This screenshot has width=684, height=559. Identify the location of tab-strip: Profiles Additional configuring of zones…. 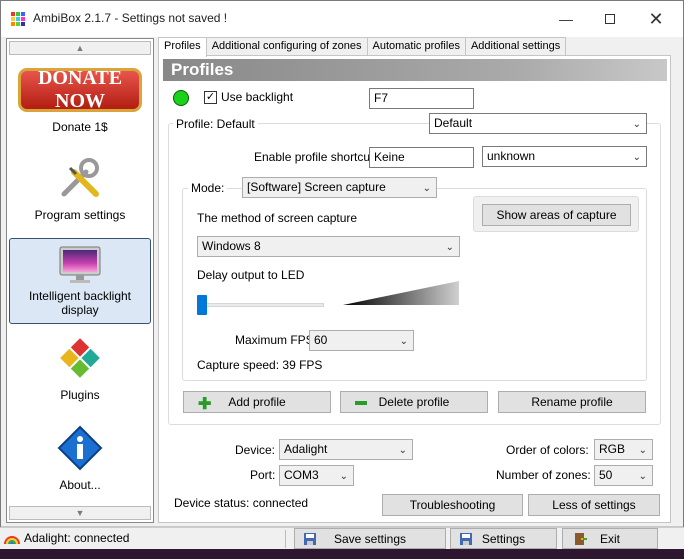
(362, 47).